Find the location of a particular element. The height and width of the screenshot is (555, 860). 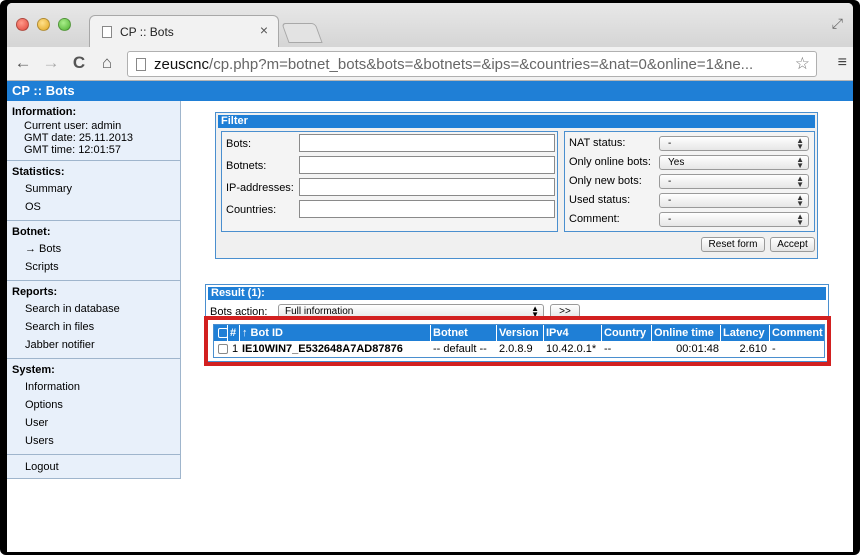

reset-form-button: Reset form is located at coordinates (733, 244).